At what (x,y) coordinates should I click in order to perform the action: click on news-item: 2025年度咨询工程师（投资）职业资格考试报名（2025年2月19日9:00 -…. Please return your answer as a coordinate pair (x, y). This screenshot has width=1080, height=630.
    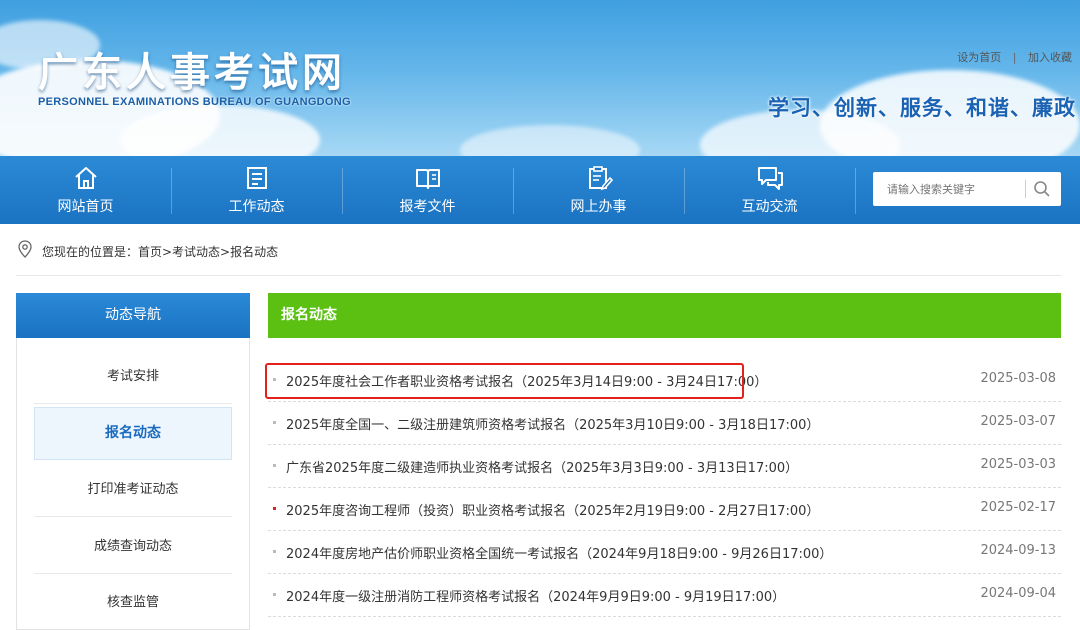
    Looking at the image, I should click on (664, 509).